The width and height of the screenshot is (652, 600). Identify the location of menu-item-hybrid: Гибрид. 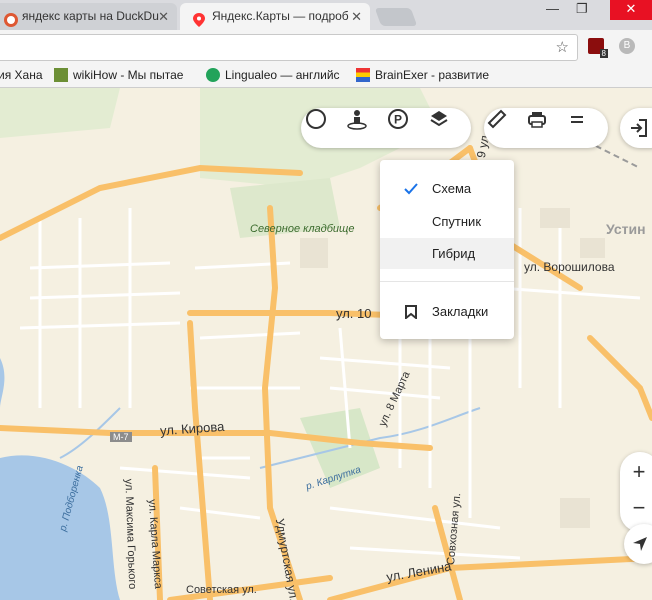
(447, 253).